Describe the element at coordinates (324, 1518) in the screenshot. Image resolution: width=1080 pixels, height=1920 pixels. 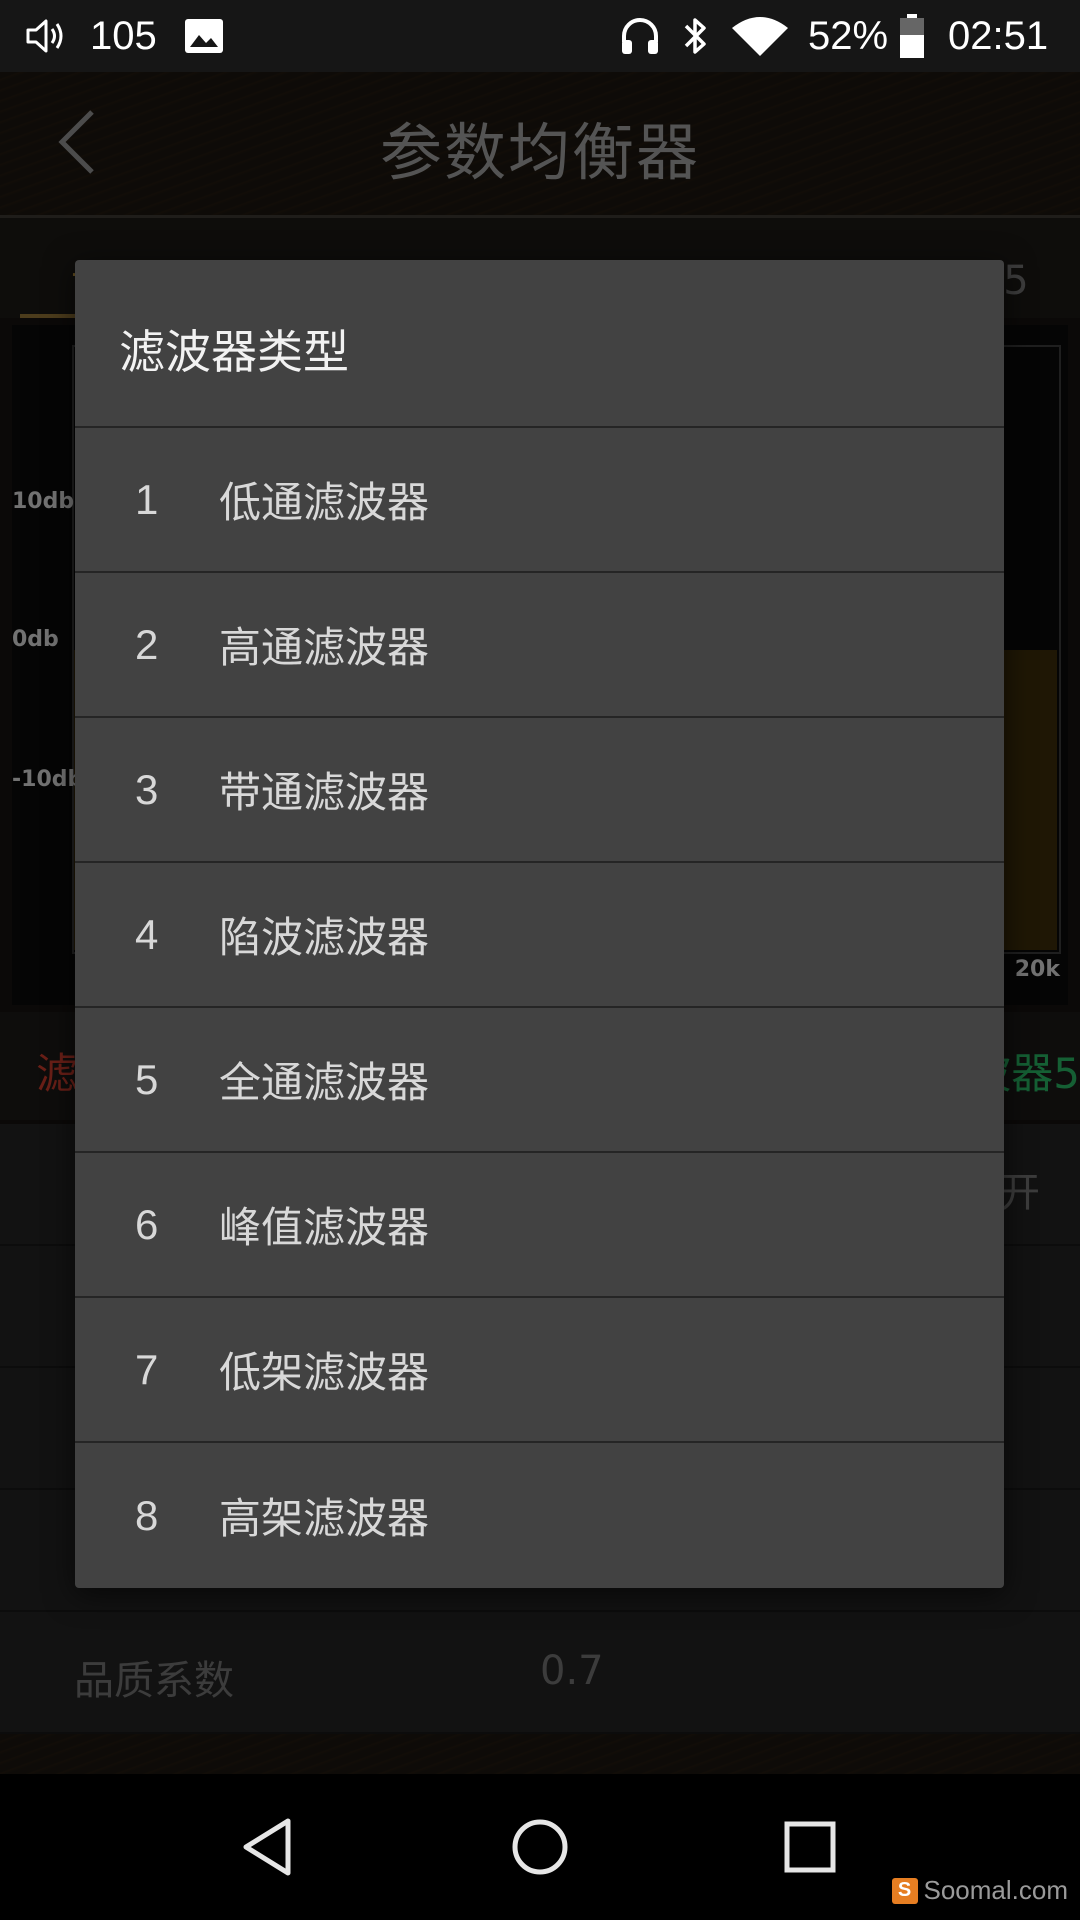
I see `option-label: 高架滤波器` at that location.